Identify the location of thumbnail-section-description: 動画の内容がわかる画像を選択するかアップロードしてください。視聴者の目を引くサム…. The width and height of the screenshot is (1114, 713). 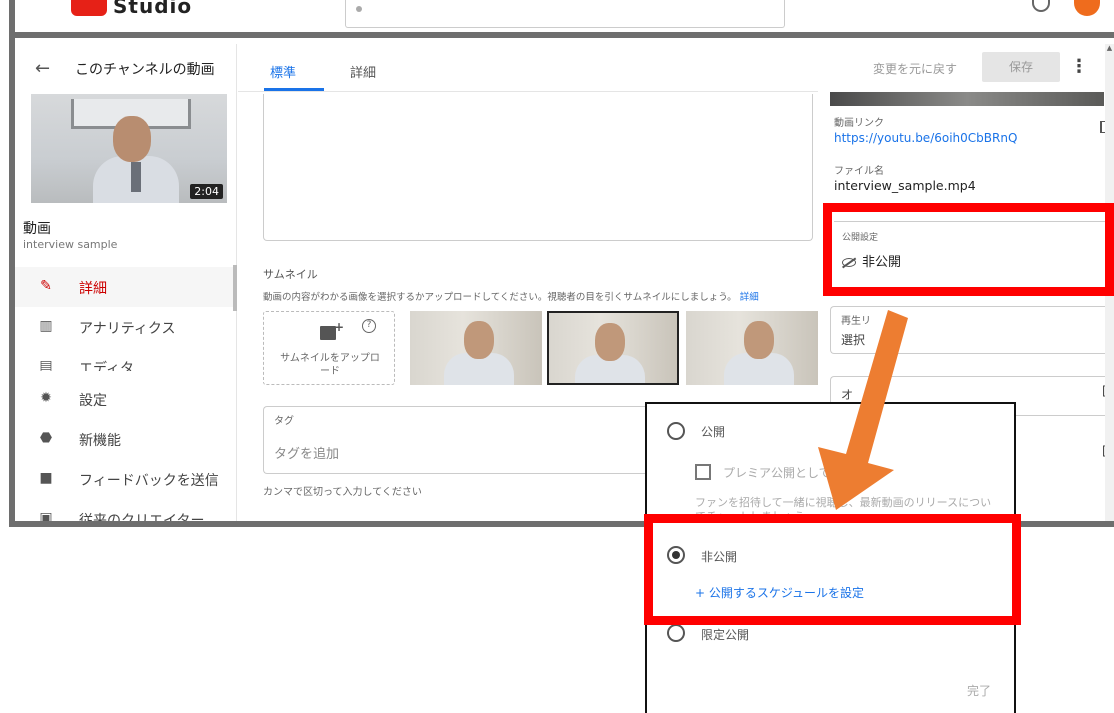
(511, 296).